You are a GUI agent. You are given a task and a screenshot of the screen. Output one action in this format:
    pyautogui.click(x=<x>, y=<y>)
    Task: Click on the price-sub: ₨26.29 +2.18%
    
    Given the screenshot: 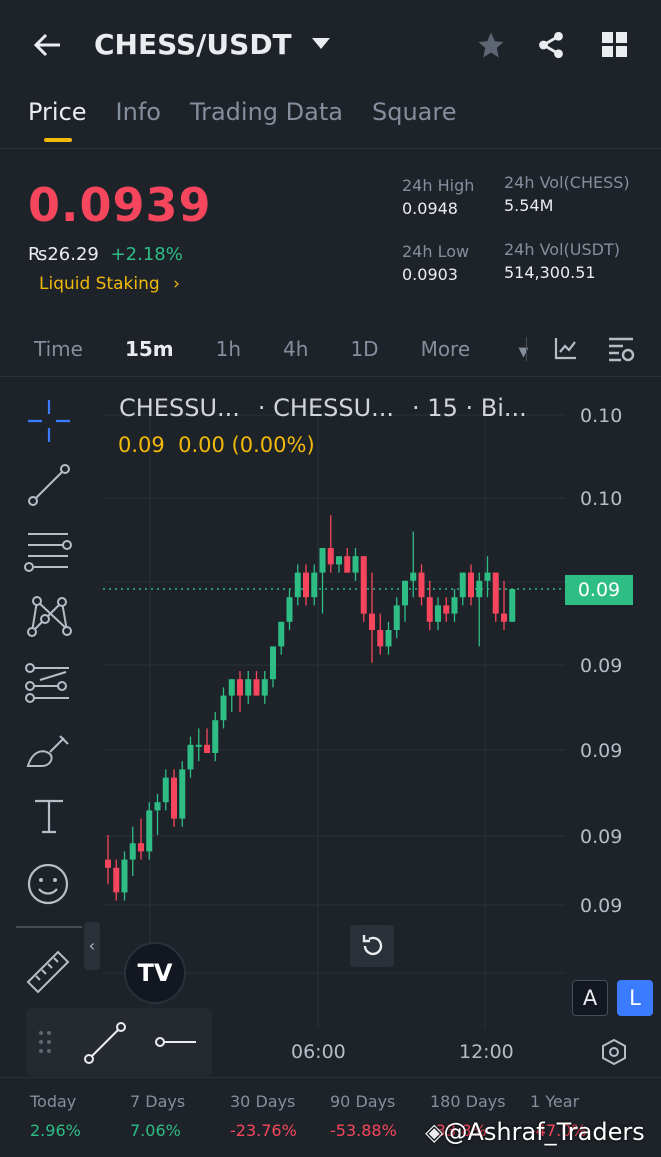 What is the action you would take?
    pyautogui.click(x=105, y=254)
    